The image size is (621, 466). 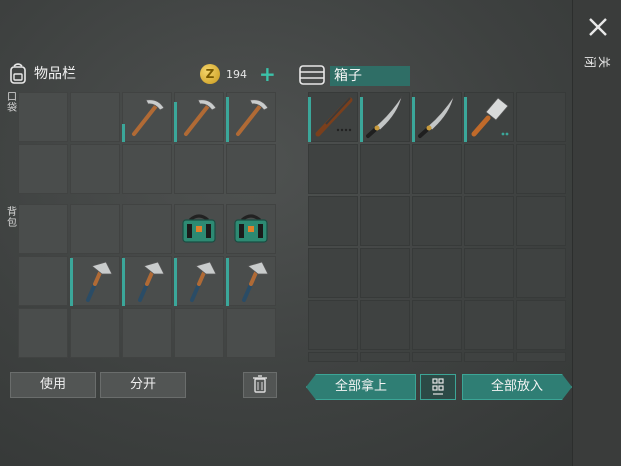 I want to click on slot-cleaver, so click(x=489, y=117).